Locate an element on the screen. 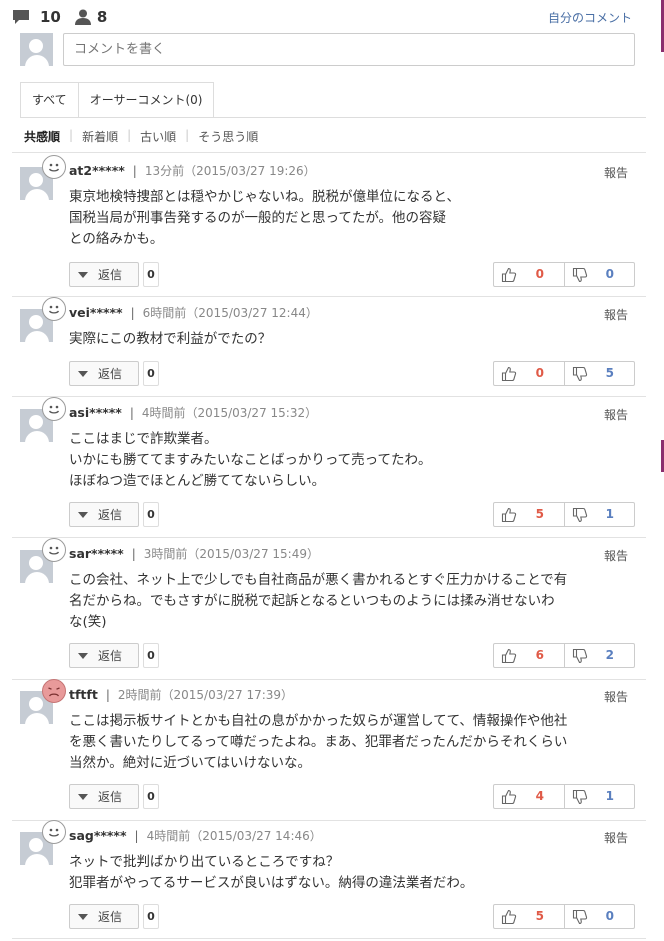  sort-newest: 新着順 is located at coordinates (100, 136).